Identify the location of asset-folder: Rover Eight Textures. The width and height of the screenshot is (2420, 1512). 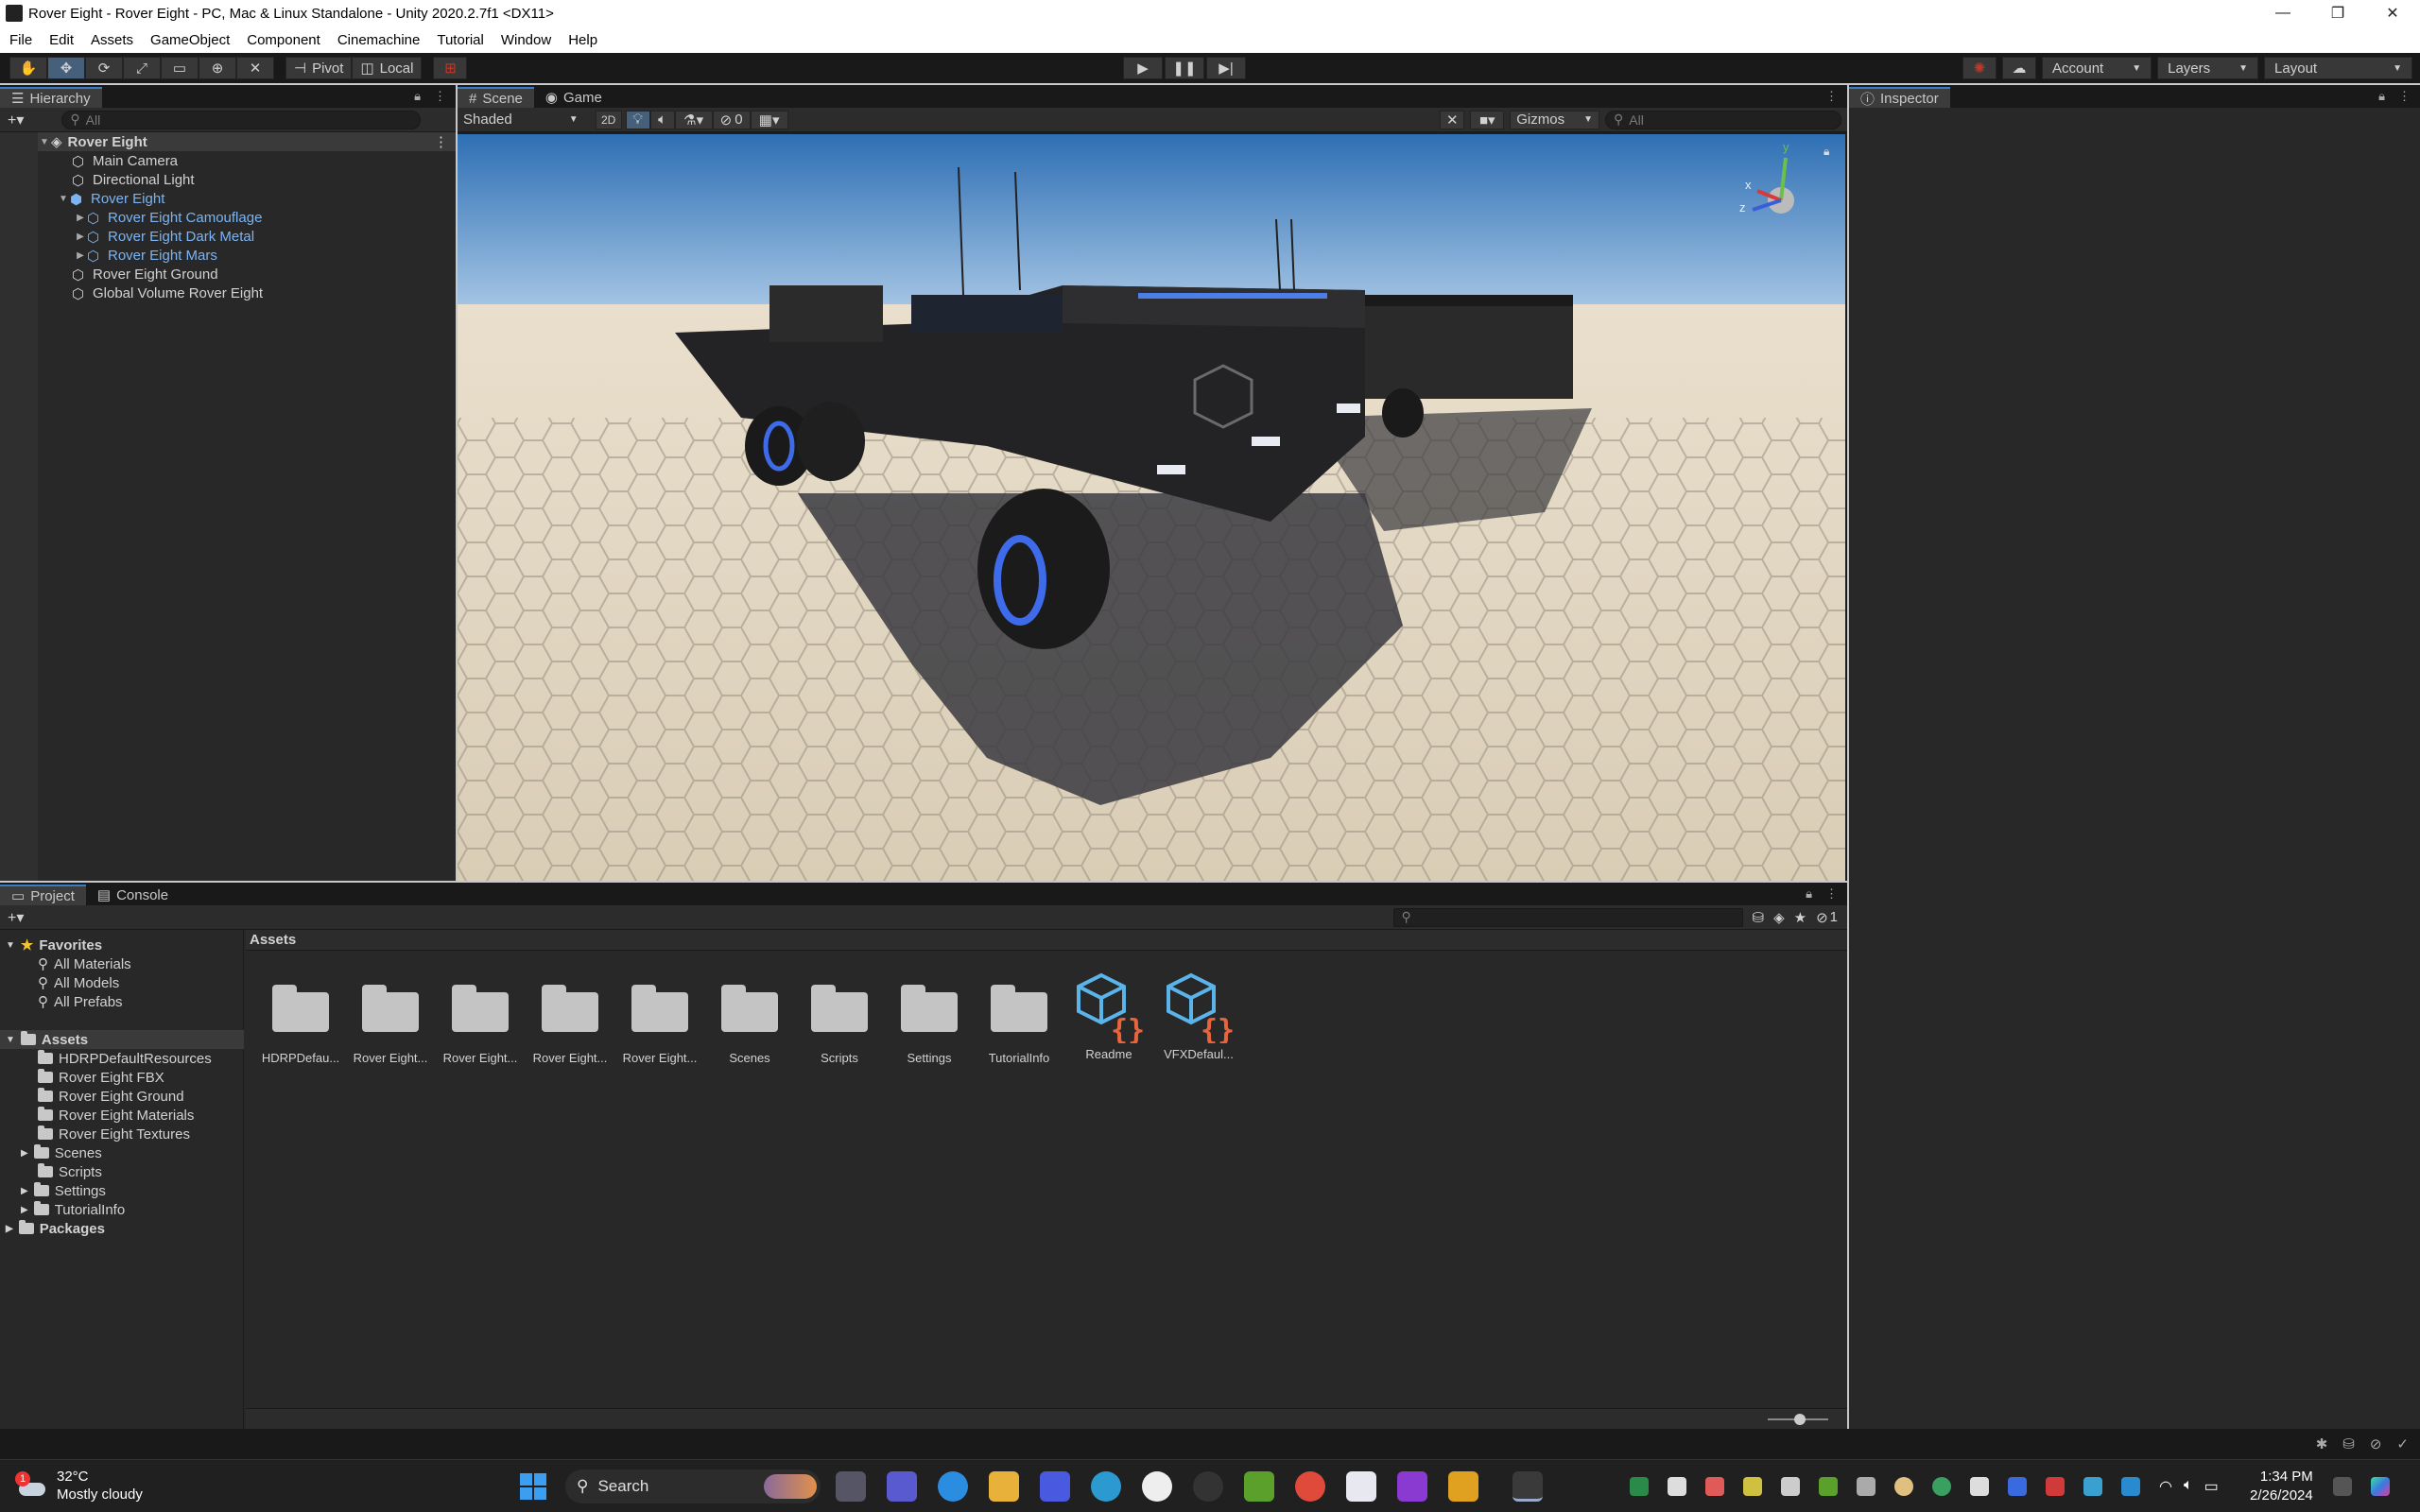
(114, 1134).